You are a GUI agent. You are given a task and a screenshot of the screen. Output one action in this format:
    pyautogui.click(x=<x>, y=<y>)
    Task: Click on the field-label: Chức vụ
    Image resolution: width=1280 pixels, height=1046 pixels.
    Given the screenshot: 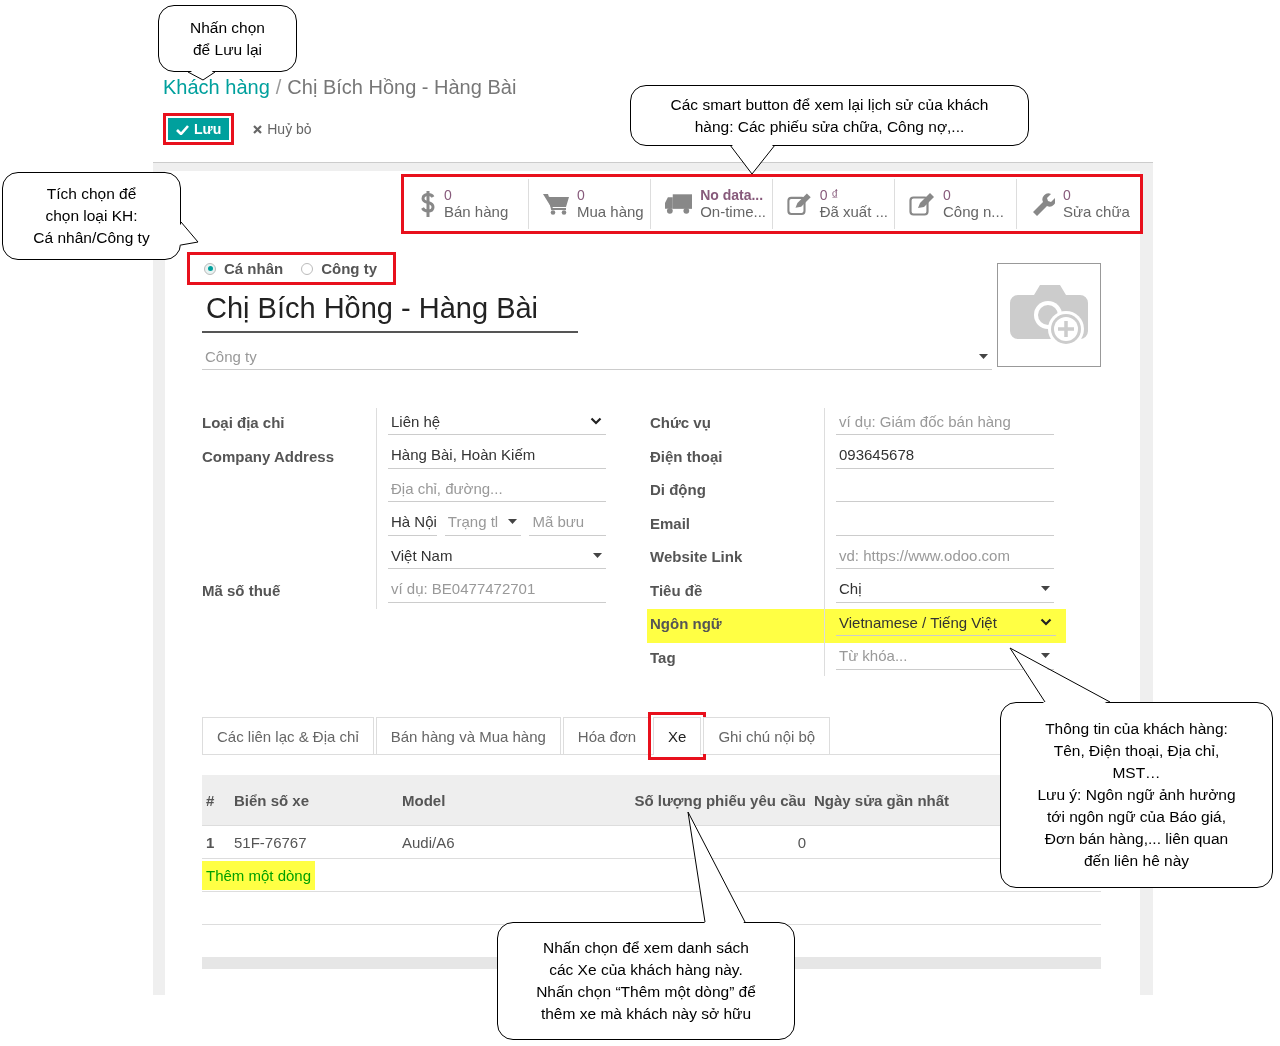 What is the action you would take?
    pyautogui.click(x=681, y=423)
    